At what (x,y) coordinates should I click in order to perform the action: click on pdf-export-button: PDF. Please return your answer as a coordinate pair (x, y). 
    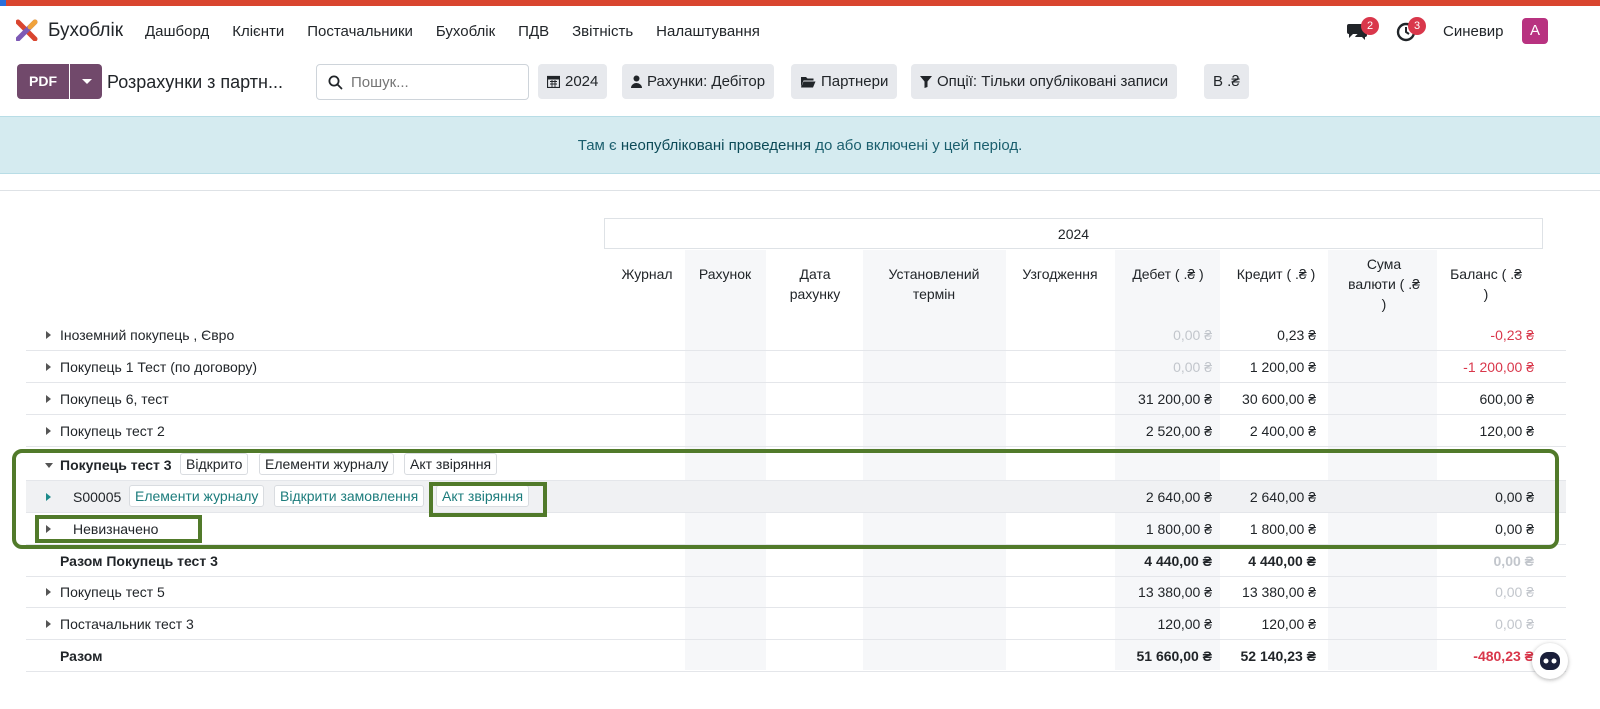
    Looking at the image, I should click on (43, 81).